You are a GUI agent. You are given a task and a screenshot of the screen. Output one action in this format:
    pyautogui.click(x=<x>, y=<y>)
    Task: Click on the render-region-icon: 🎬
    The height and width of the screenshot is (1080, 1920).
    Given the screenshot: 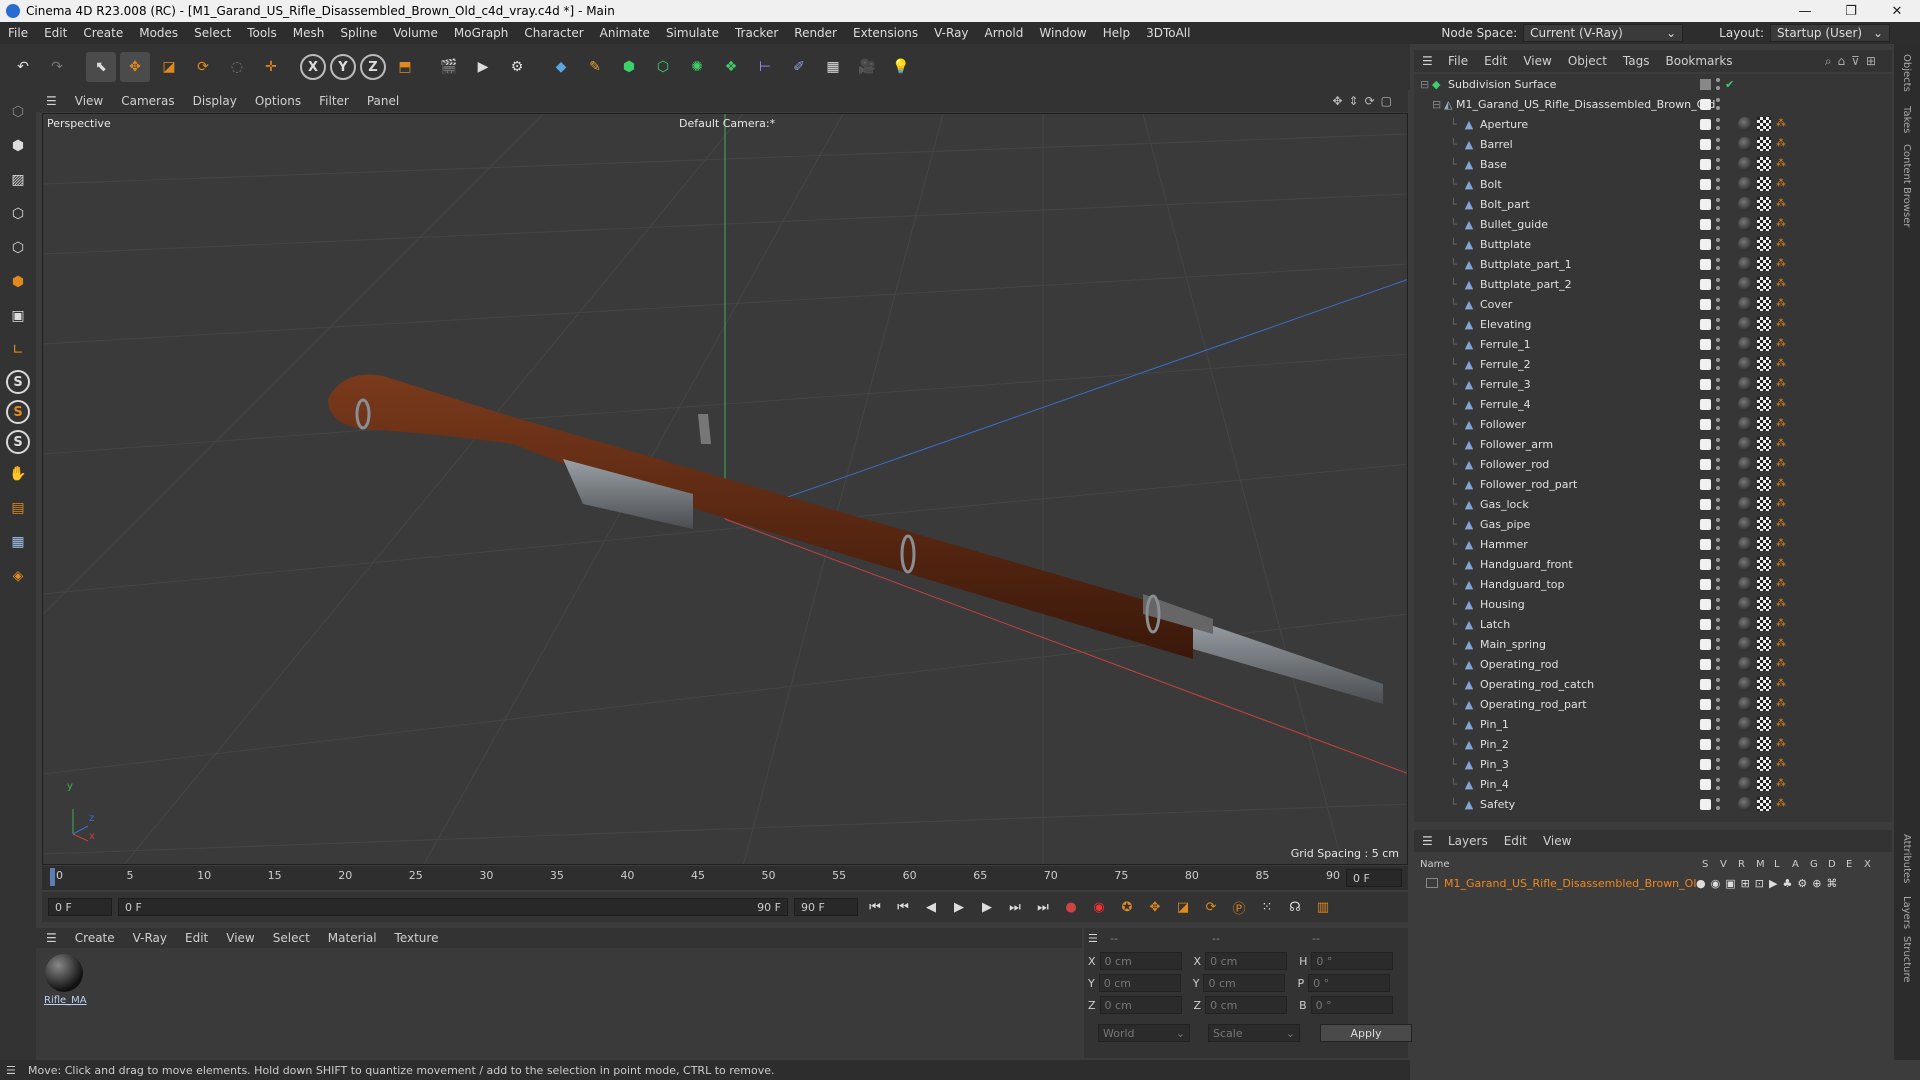 What is the action you would take?
    pyautogui.click(x=449, y=67)
    